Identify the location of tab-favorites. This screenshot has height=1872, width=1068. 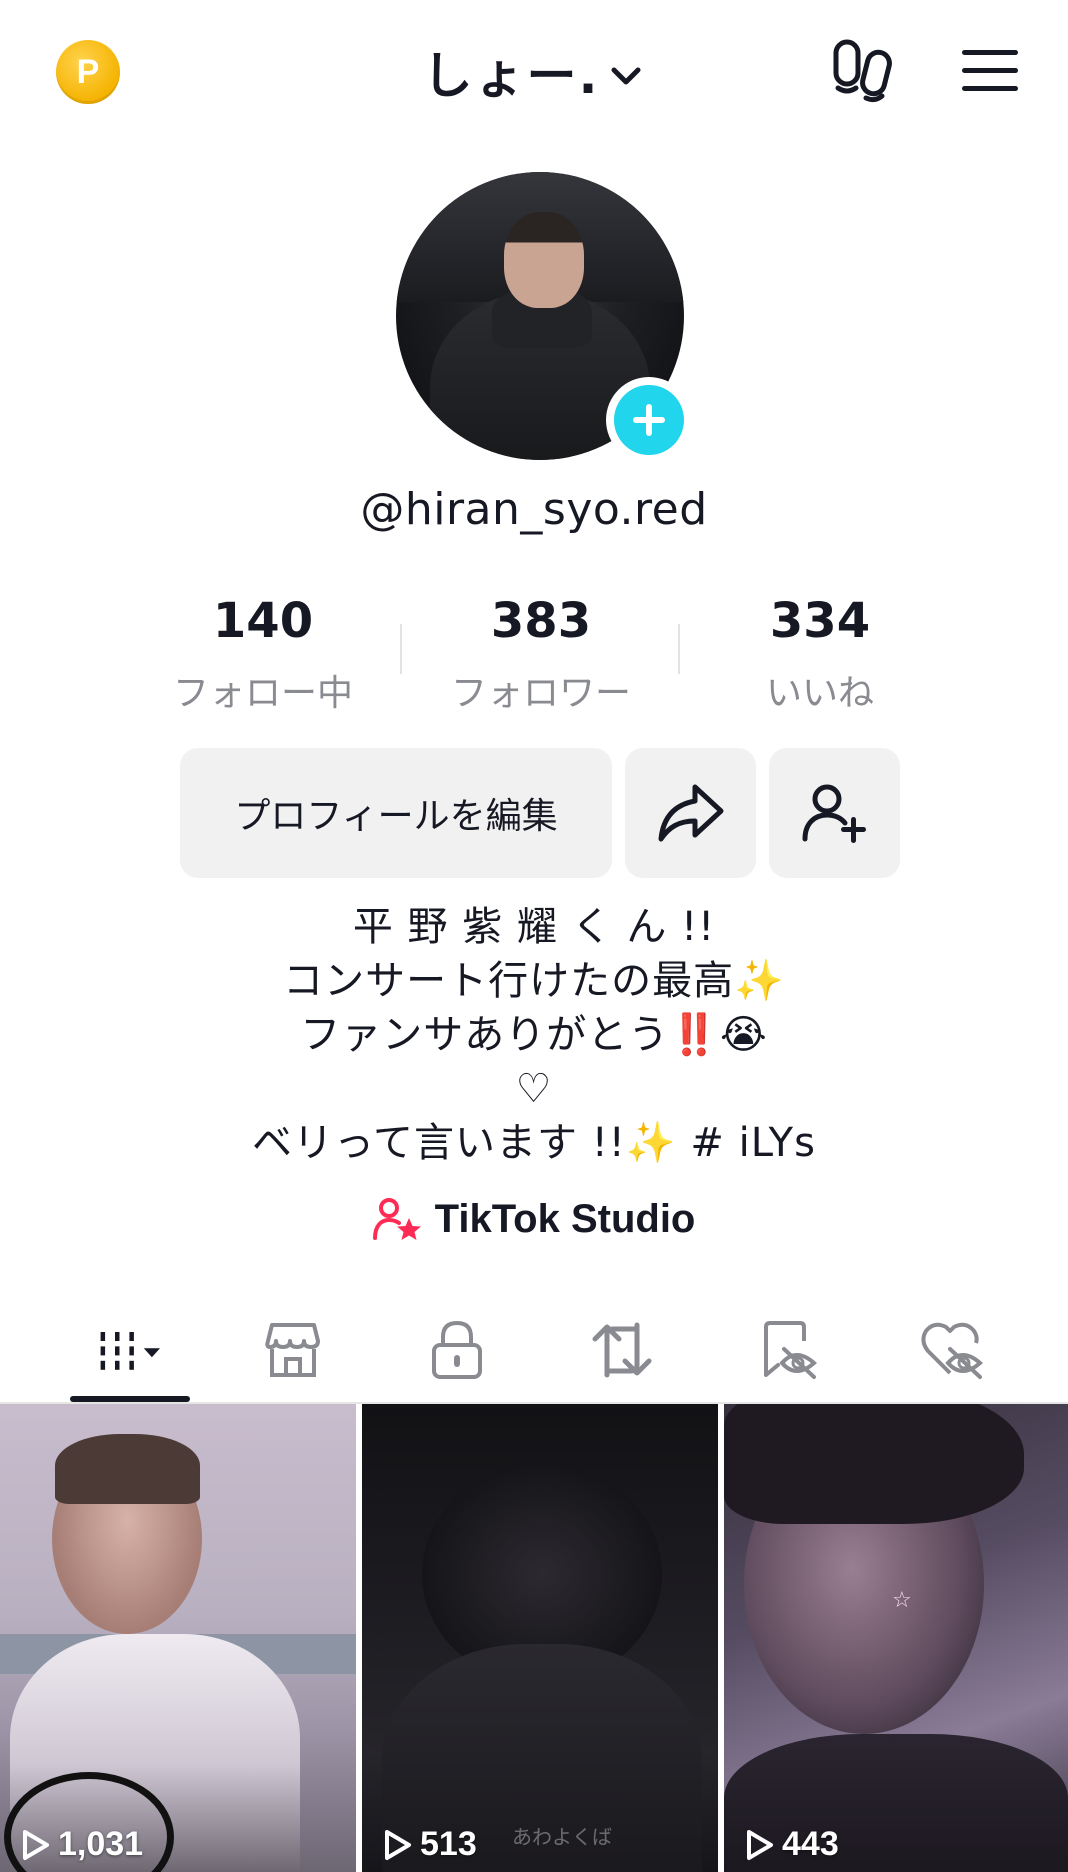
(787, 1350).